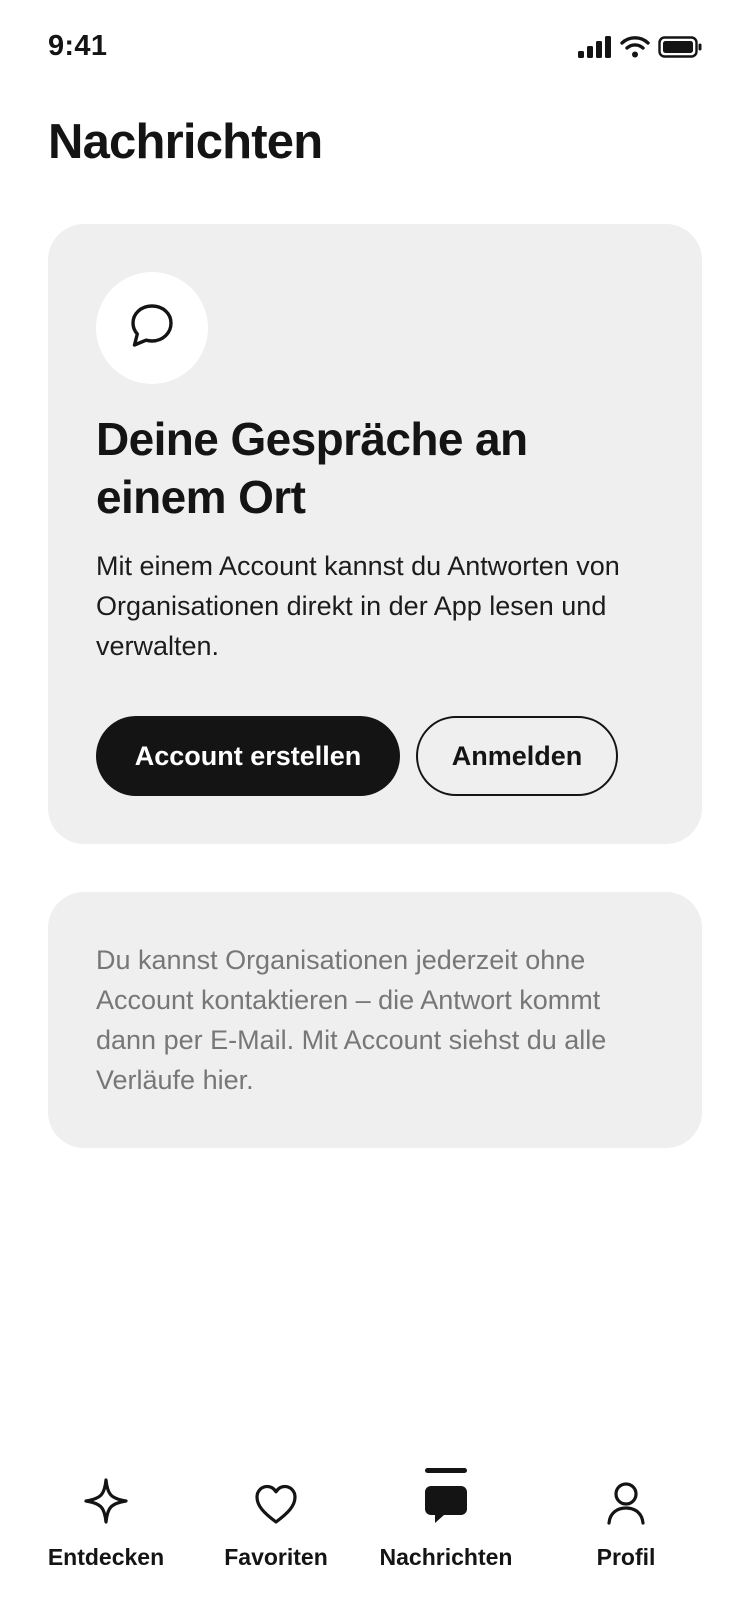 The width and height of the screenshot is (750, 1624). What do you see at coordinates (375, 50) in the screenshot?
I see `status-bar: 9:41` at bounding box center [375, 50].